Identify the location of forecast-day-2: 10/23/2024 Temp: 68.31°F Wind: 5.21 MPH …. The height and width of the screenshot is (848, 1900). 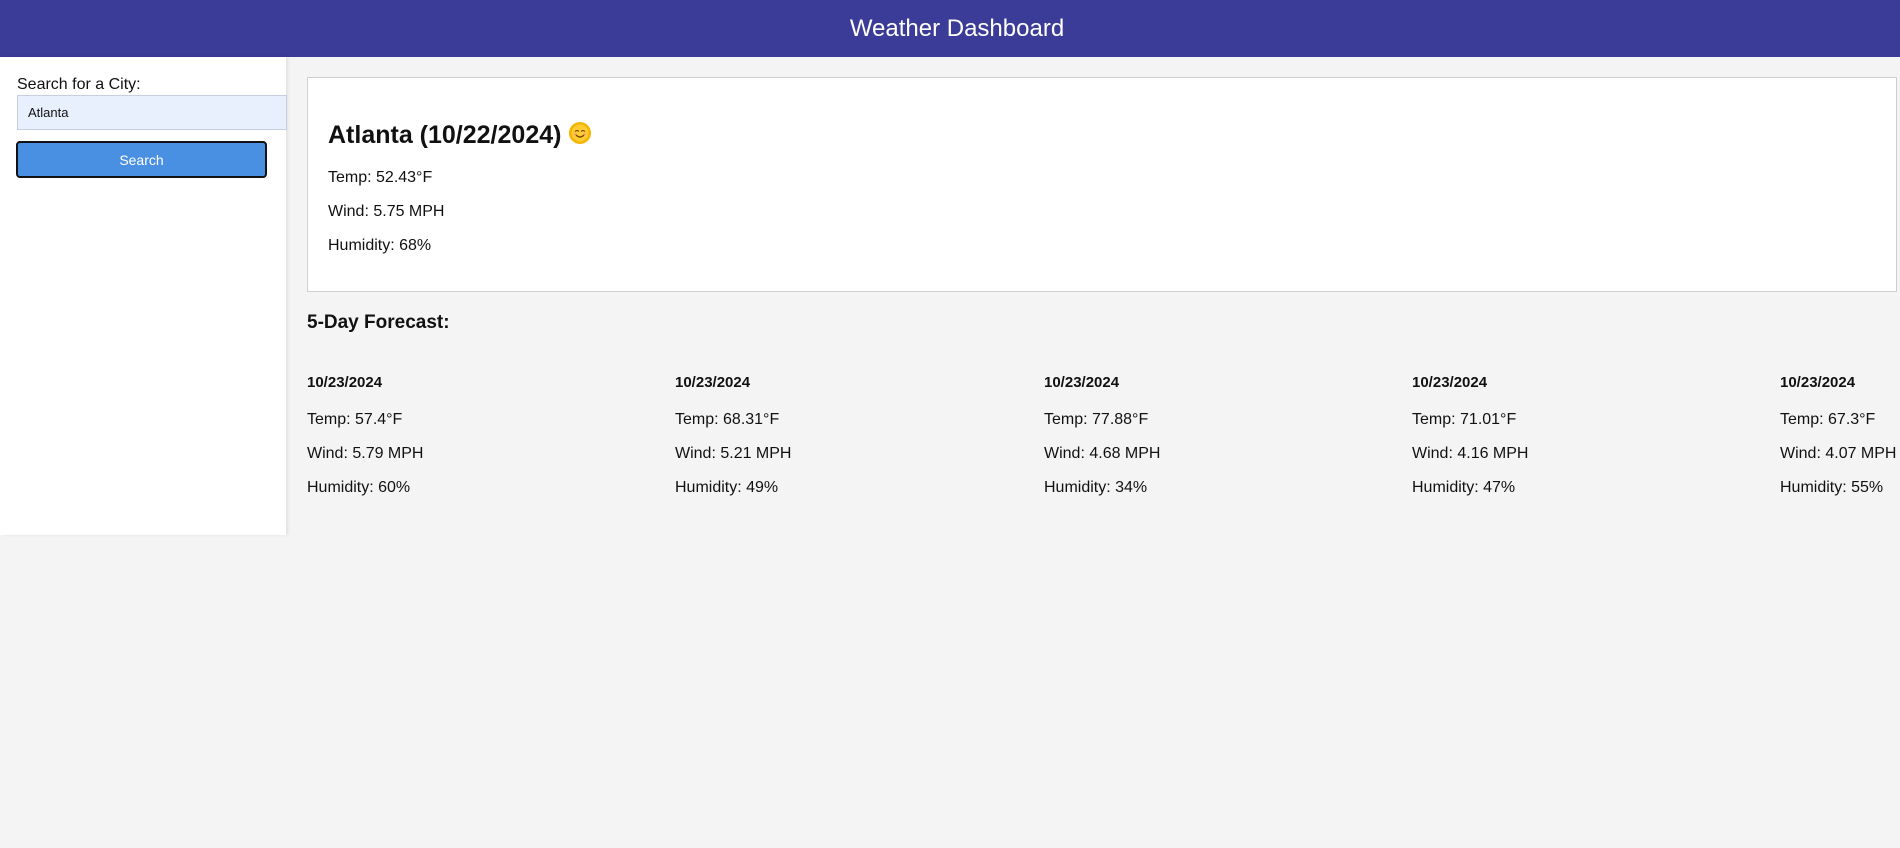
(790, 444).